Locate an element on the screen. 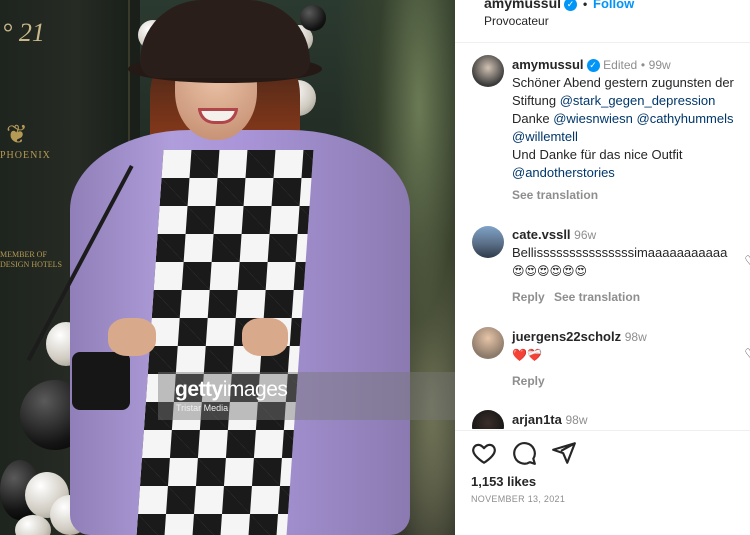 The image size is (750, 535). getty-watermark: gettyimages is located at coordinates (231, 390).